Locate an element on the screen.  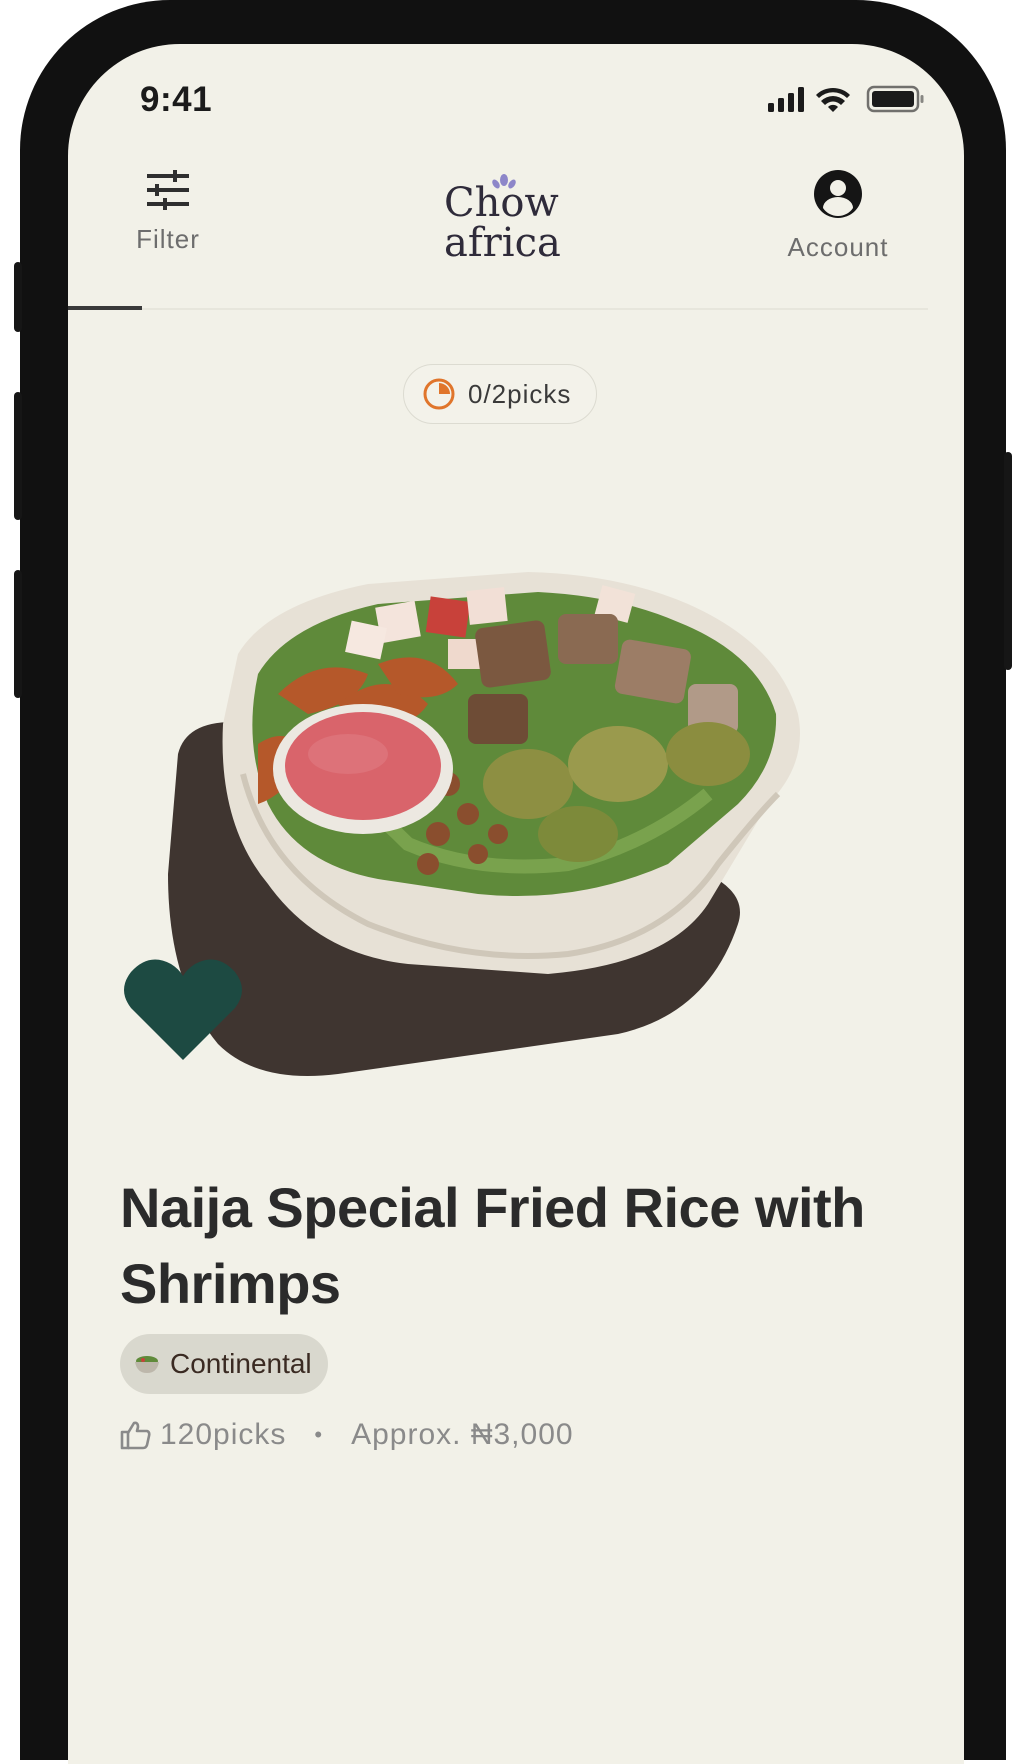
dipping-sauce is located at coordinates (363, 769).